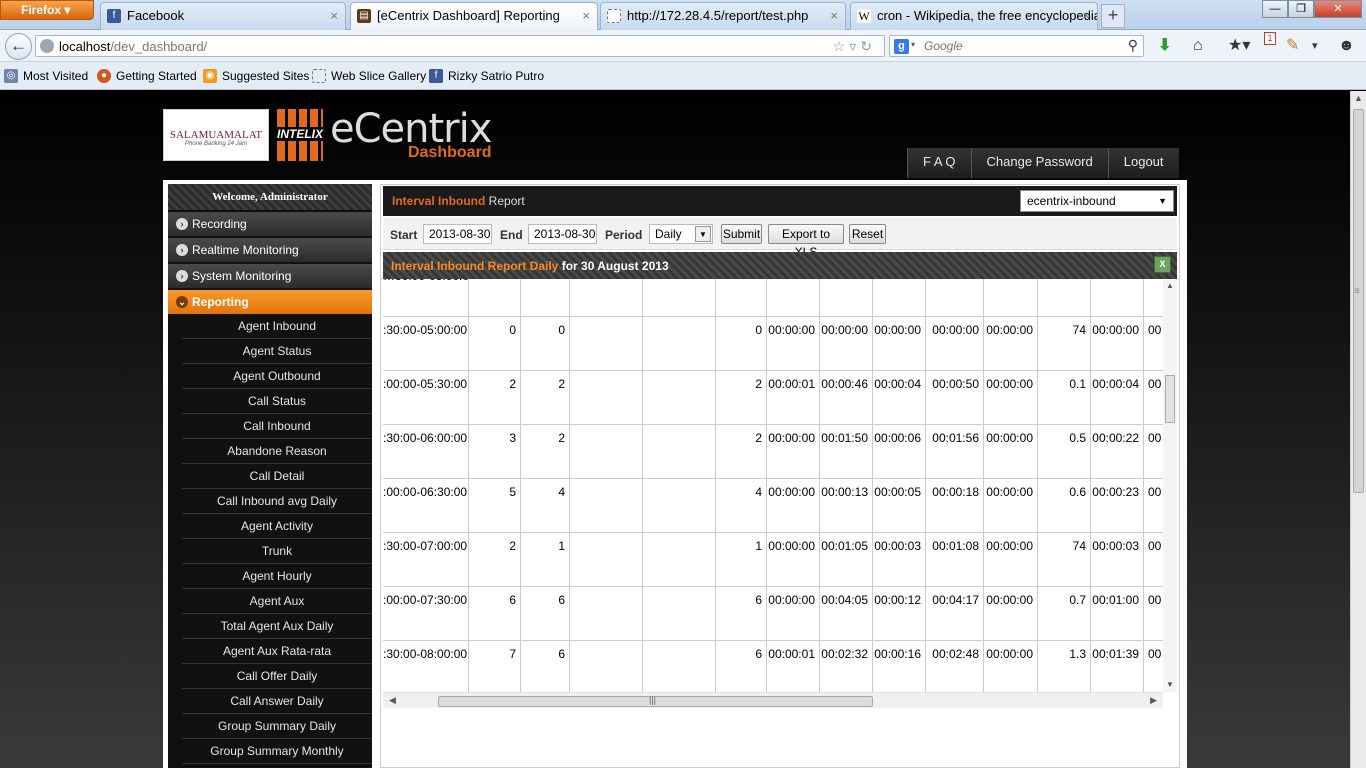 Image resolution: width=1366 pixels, height=768 pixels. I want to click on sidebar-item-report: Abandone Reason, so click(277, 451).